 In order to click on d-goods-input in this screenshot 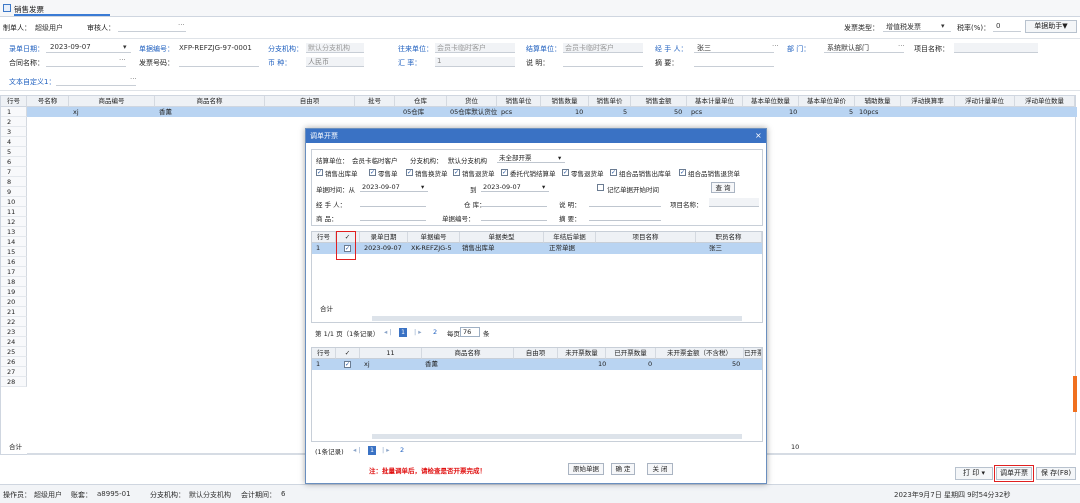, I will do `click(393, 216)`.